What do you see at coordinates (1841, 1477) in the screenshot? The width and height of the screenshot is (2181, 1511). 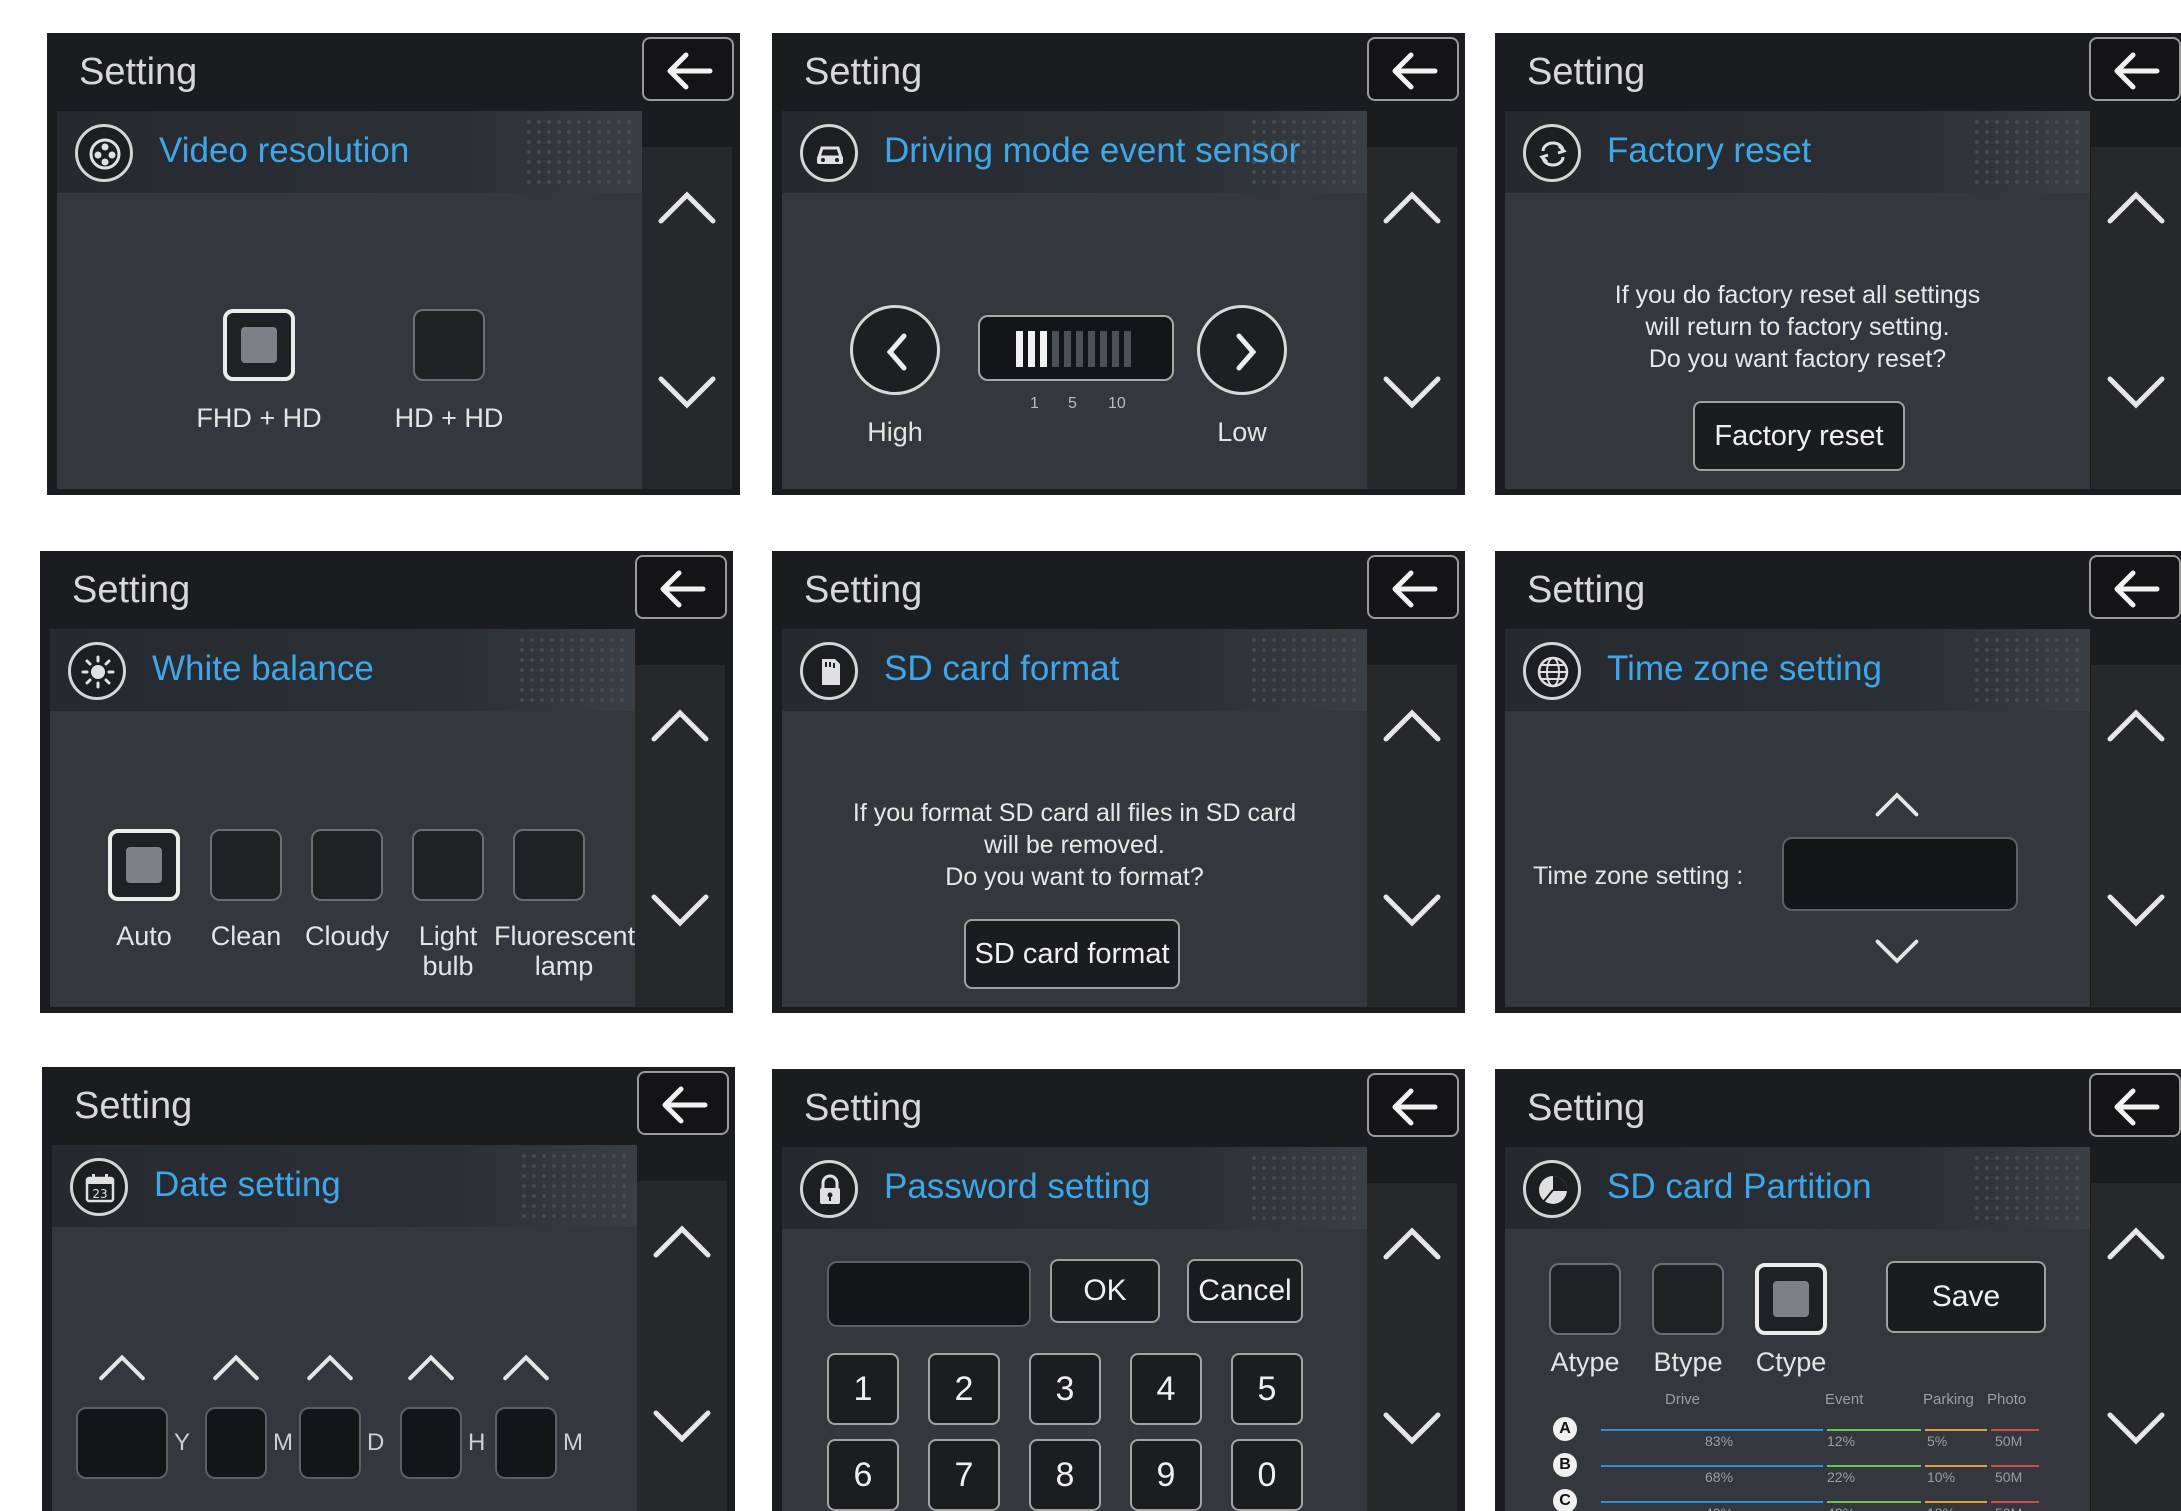 I see `partition-value: 22%` at bounding box center [1841, 1477].